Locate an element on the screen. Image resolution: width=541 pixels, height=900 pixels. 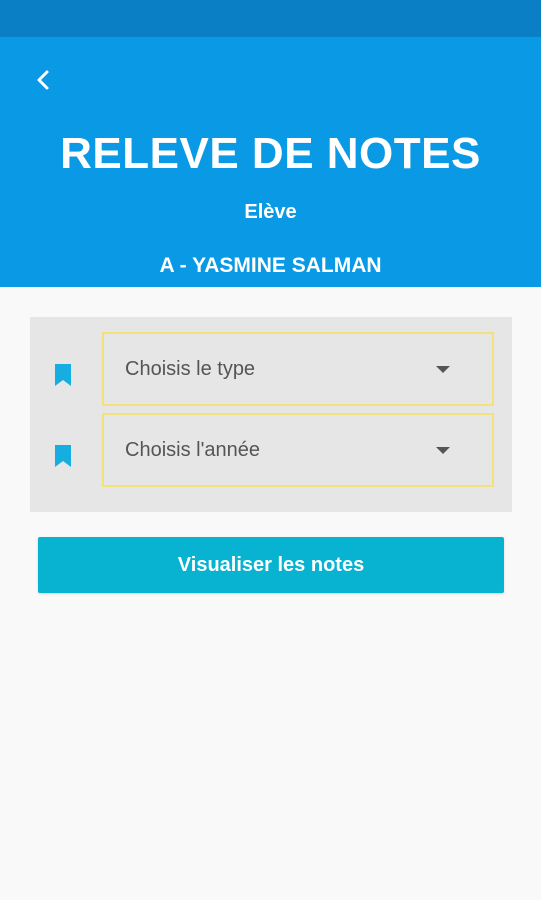
user-role: Elève is located at coordinates (270, 212).